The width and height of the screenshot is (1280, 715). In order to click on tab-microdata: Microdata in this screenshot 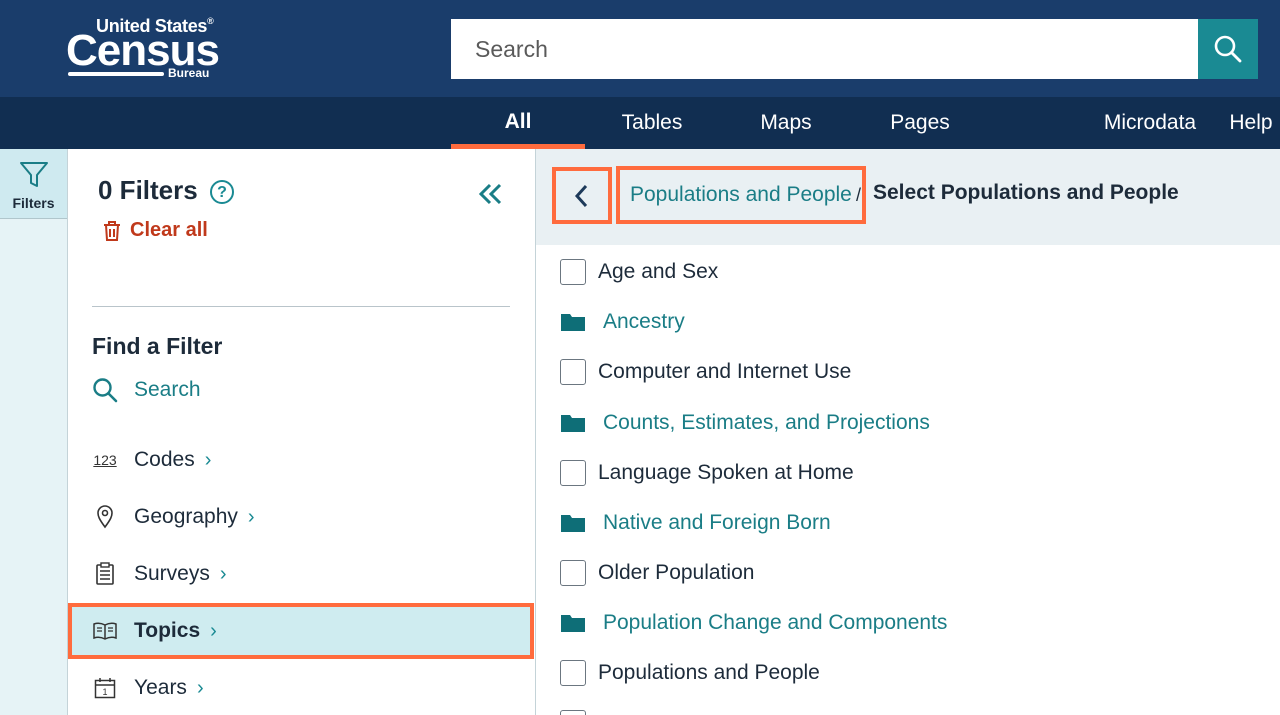, I will do `click(1150, 123)`.